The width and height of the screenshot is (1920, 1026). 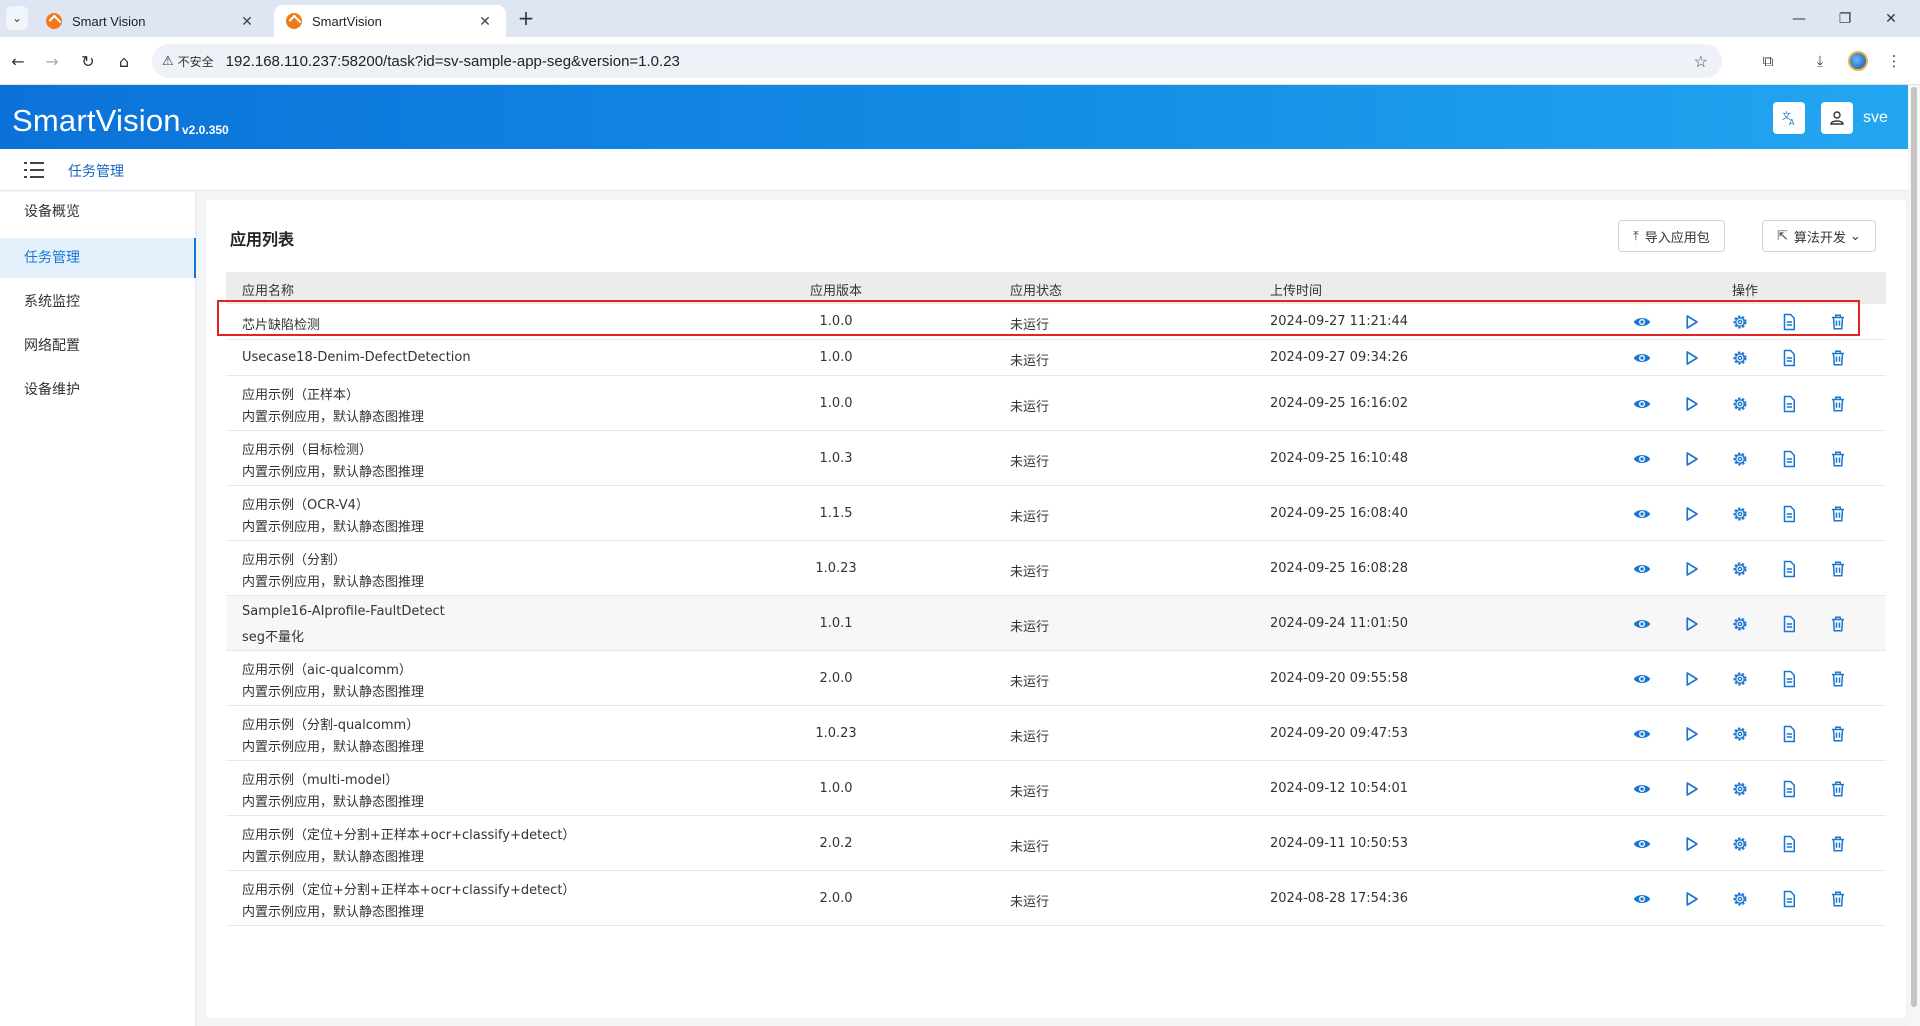 What do you see at coordinates (151, 21) in the screenshot?
I see `browser-tab-inactive: Smart Vision ✕` at bounding box center [151, 21].